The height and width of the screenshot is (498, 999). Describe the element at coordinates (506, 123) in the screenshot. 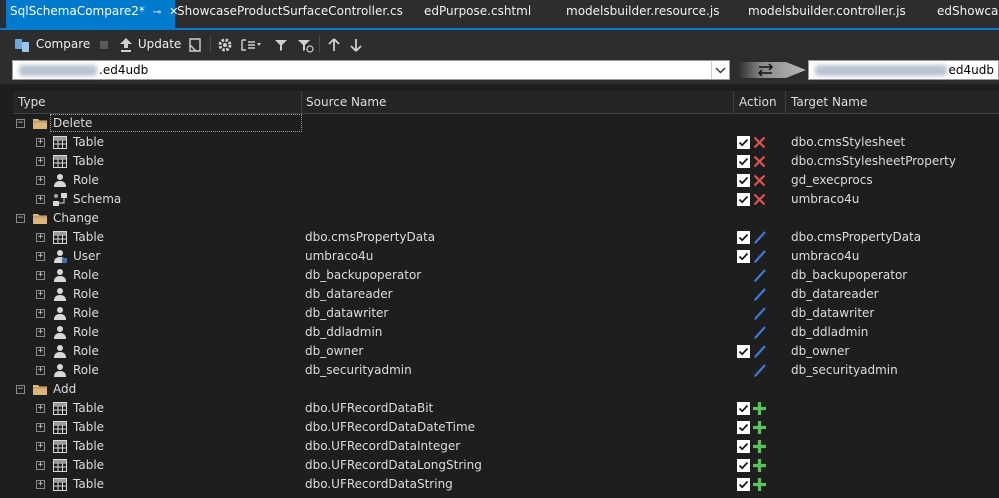

I see `group-row-delete: − Delete` at that location.